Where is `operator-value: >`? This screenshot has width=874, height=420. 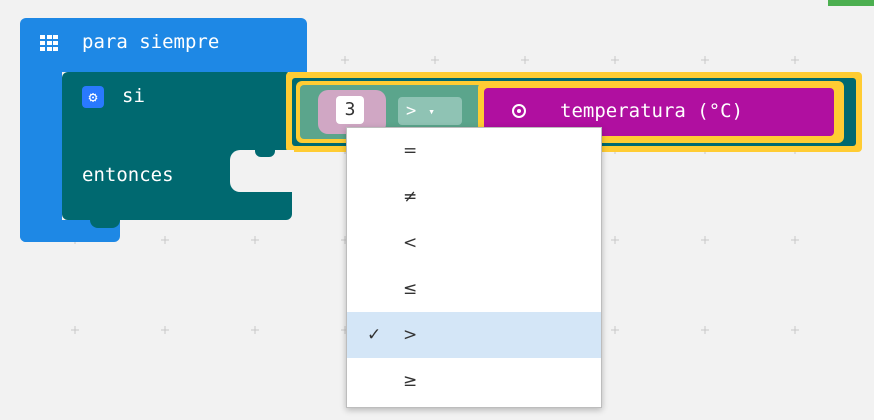
operator-value: > is located at coordinates (411, 111).